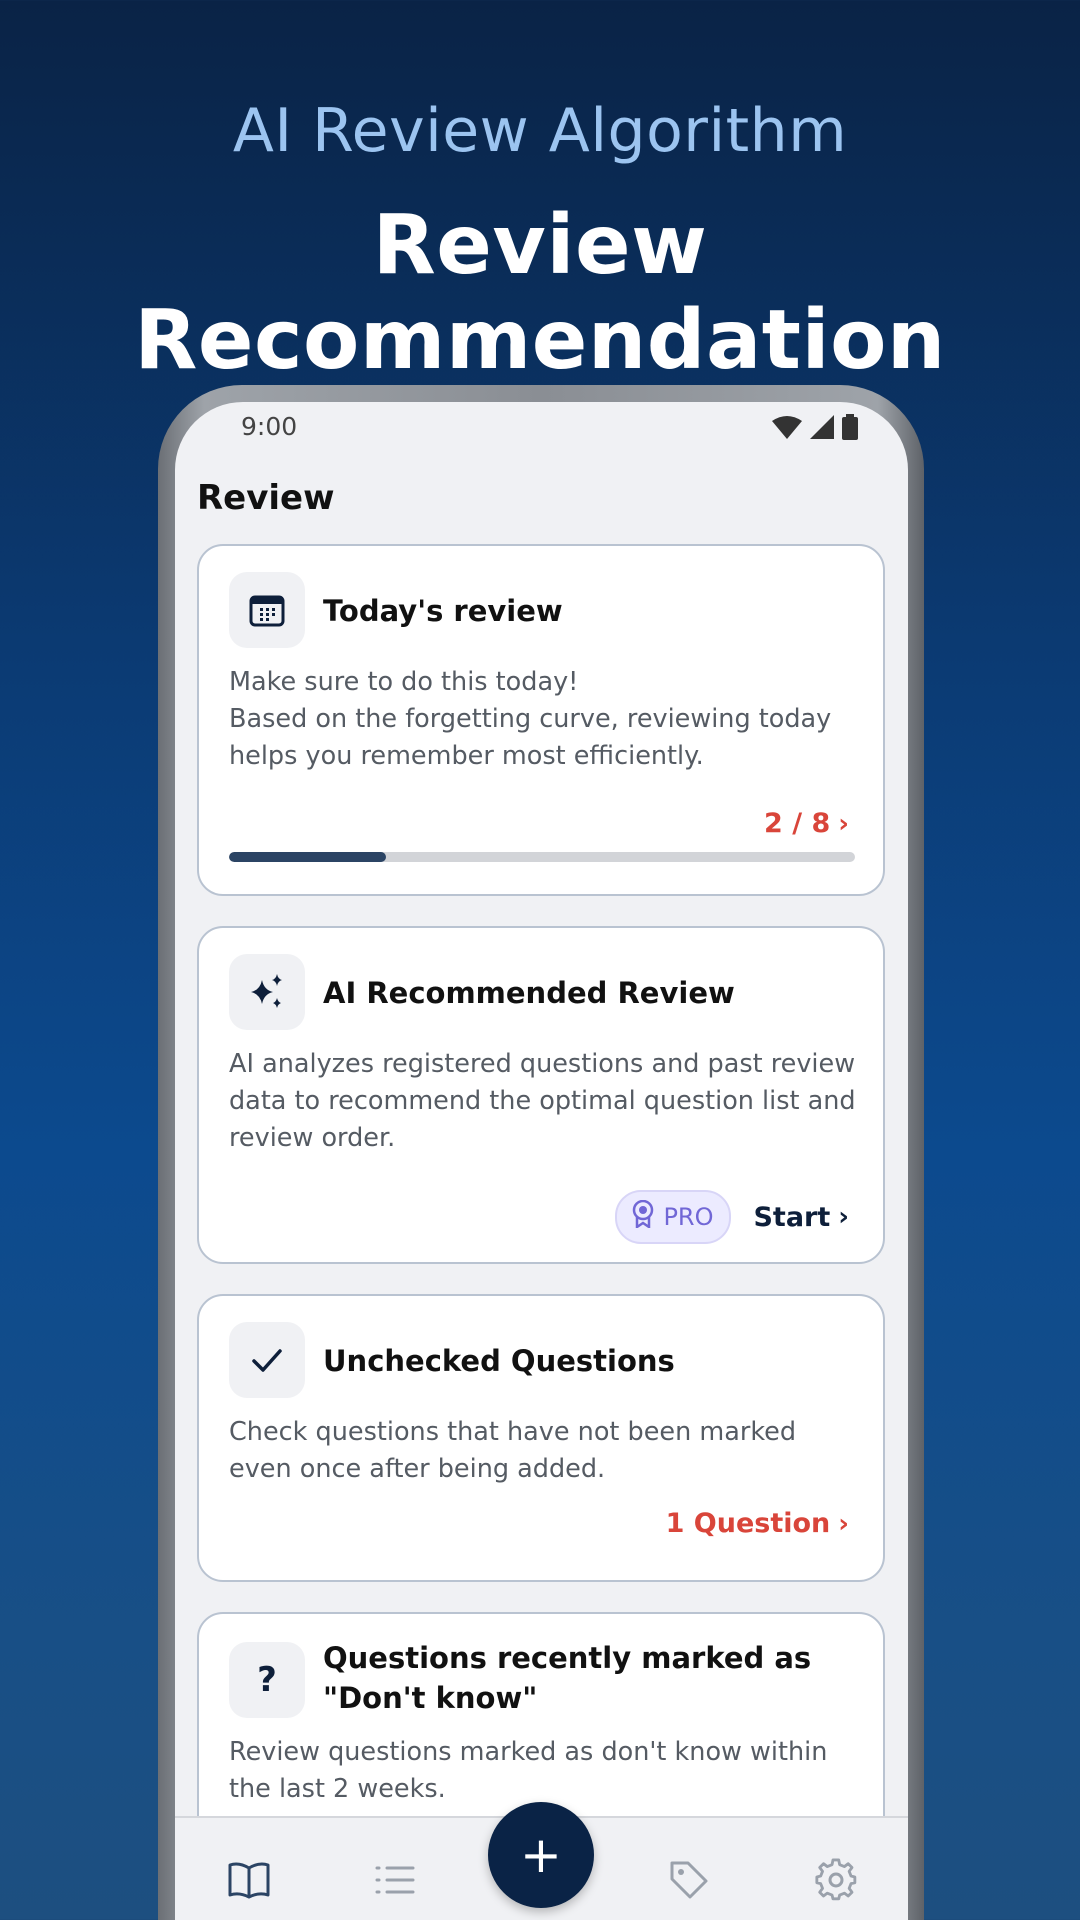 The width and height of the screenshot is (1080, 1920). I want to click on book-icon, so click(249, 1880).